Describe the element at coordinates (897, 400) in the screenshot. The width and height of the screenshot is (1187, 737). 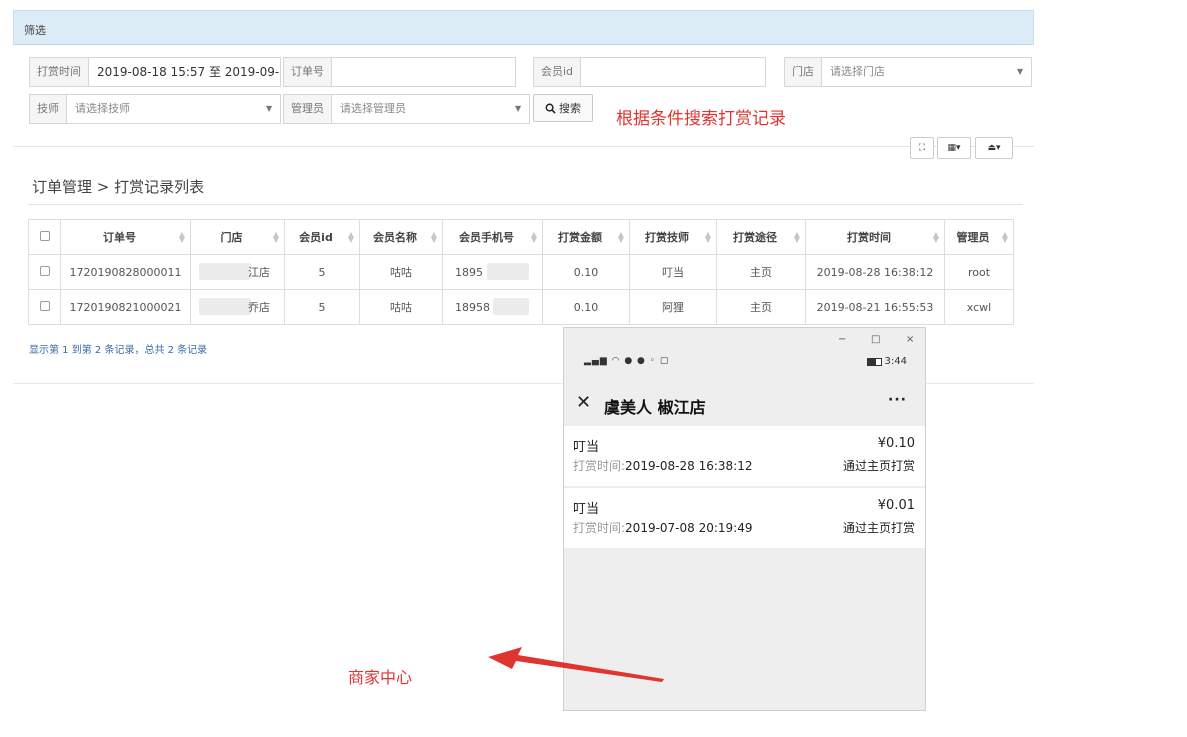
I see `more-icon: ···` at that location.